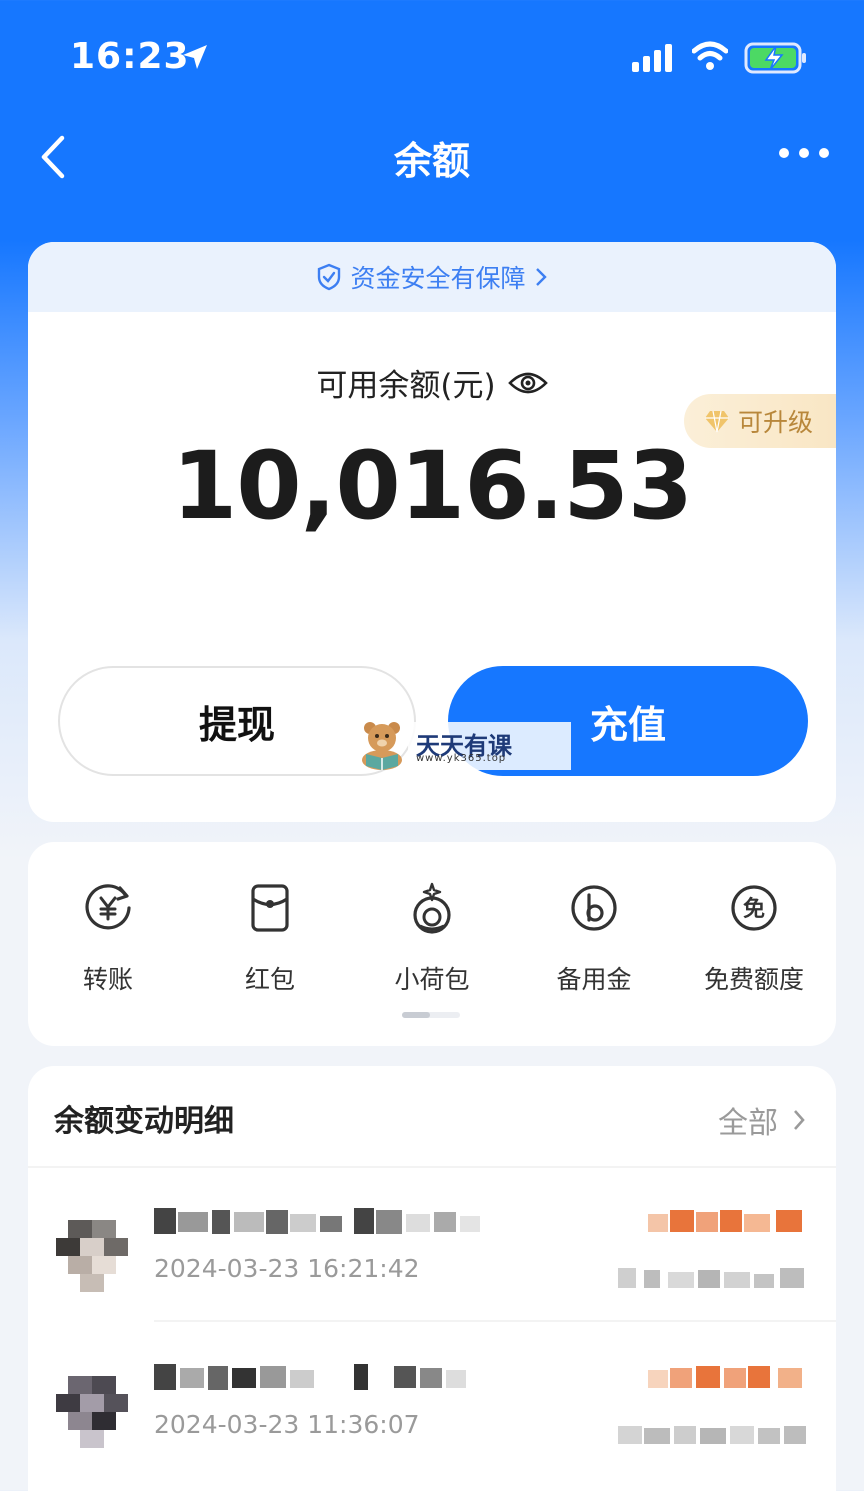 The image size is (864, 1491). I want to click on free-quota-icon: 免, so click(754, 908).